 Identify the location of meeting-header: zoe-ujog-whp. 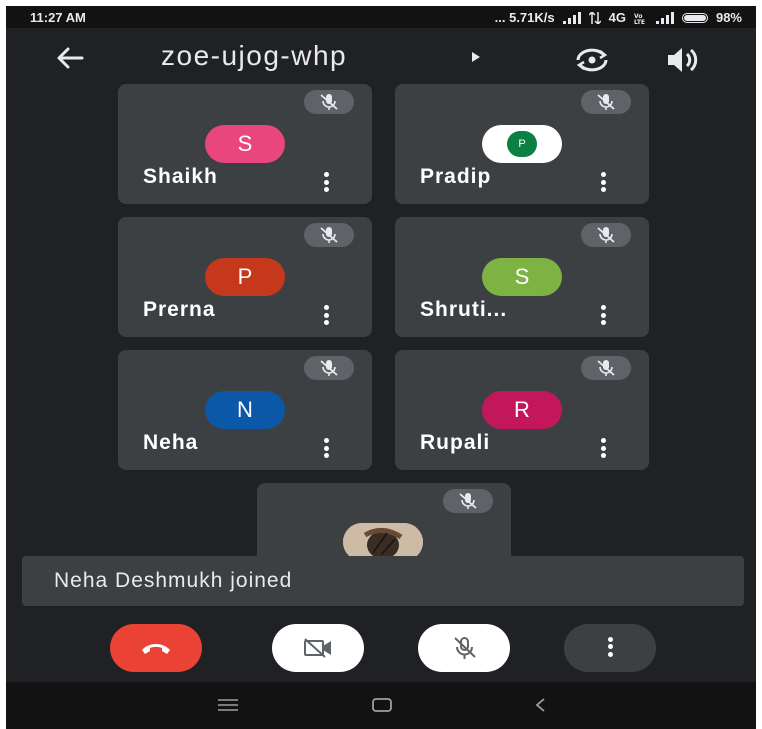
(381, 58).